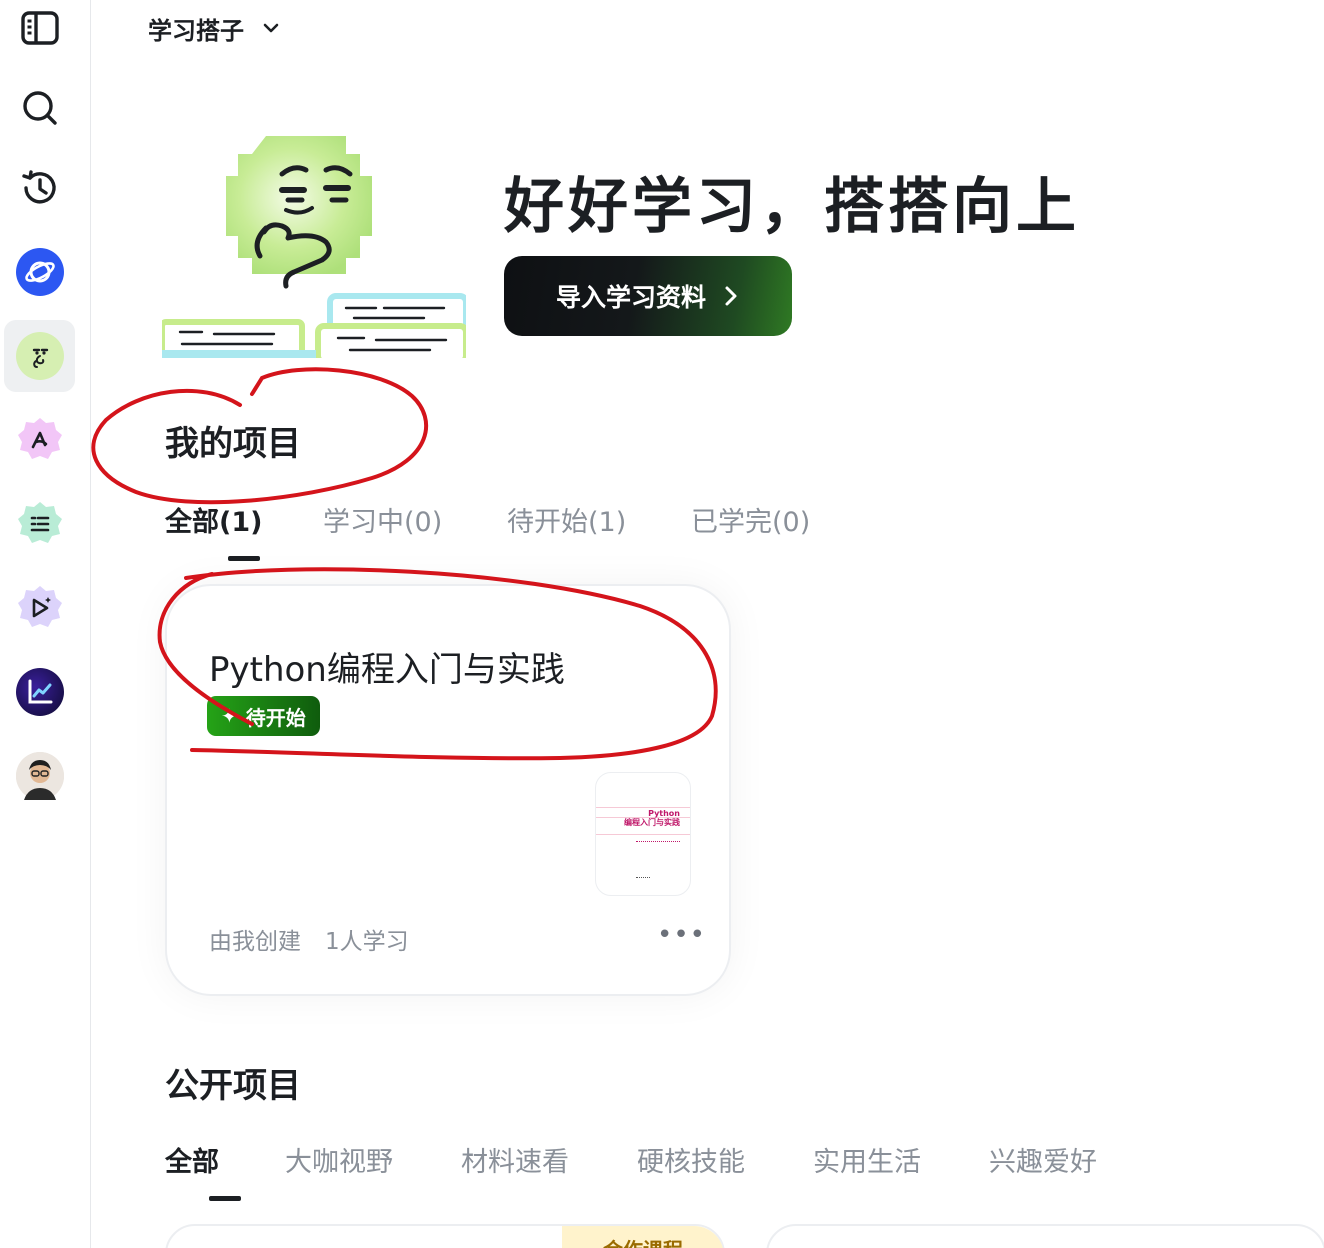 This screenshot has width=1324, height=1248. What do you see at coordinates (725, 1159) in the screenshot?
I see `tab-hardcore-skills: 硬核技能` at bounding box center [725, 1159].